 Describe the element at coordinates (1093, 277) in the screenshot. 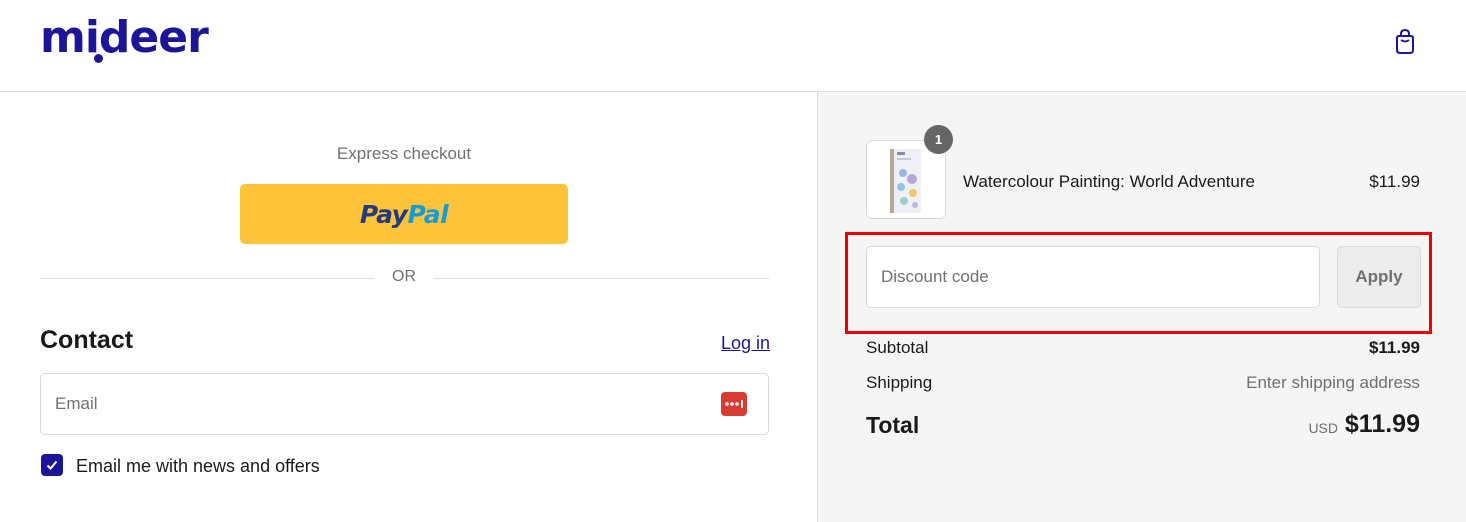

I see `discount-code-input` at that location.